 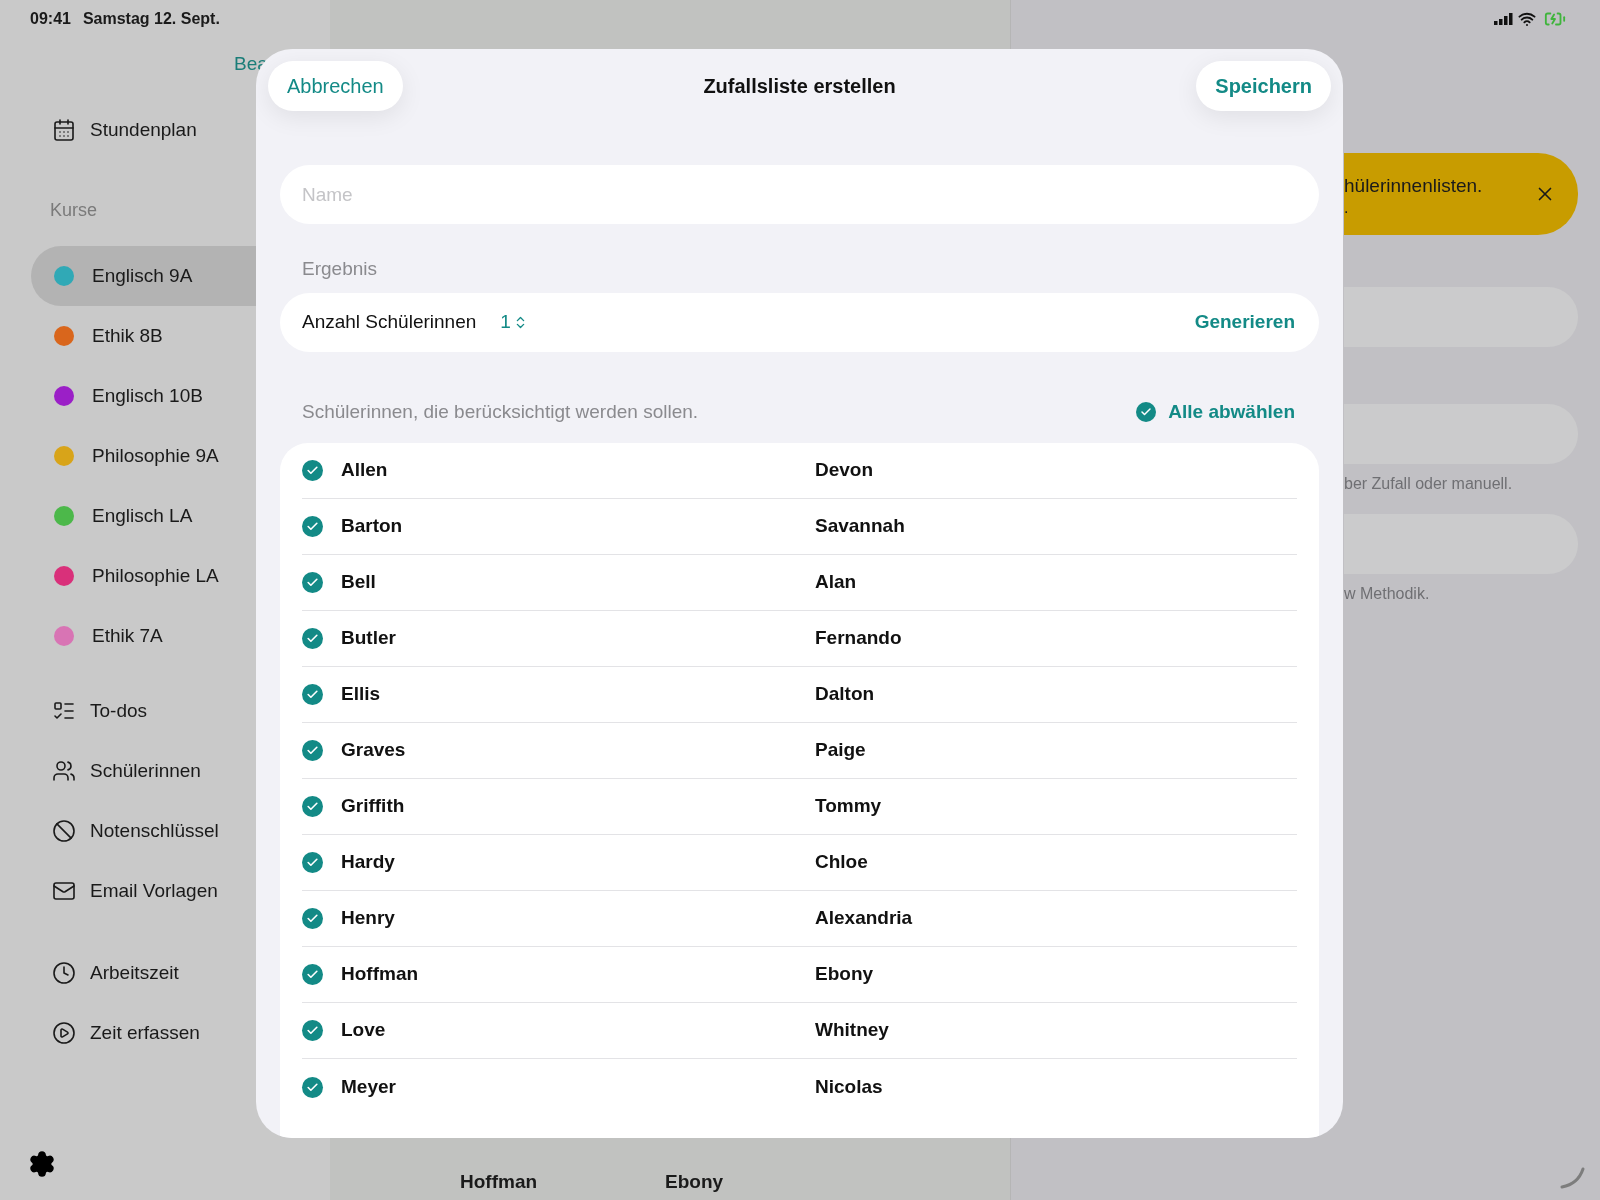 What do you see at coordinates (372, 526) in the screenshot?
I see `last-name: Barton` at bounding box center [372, 526].